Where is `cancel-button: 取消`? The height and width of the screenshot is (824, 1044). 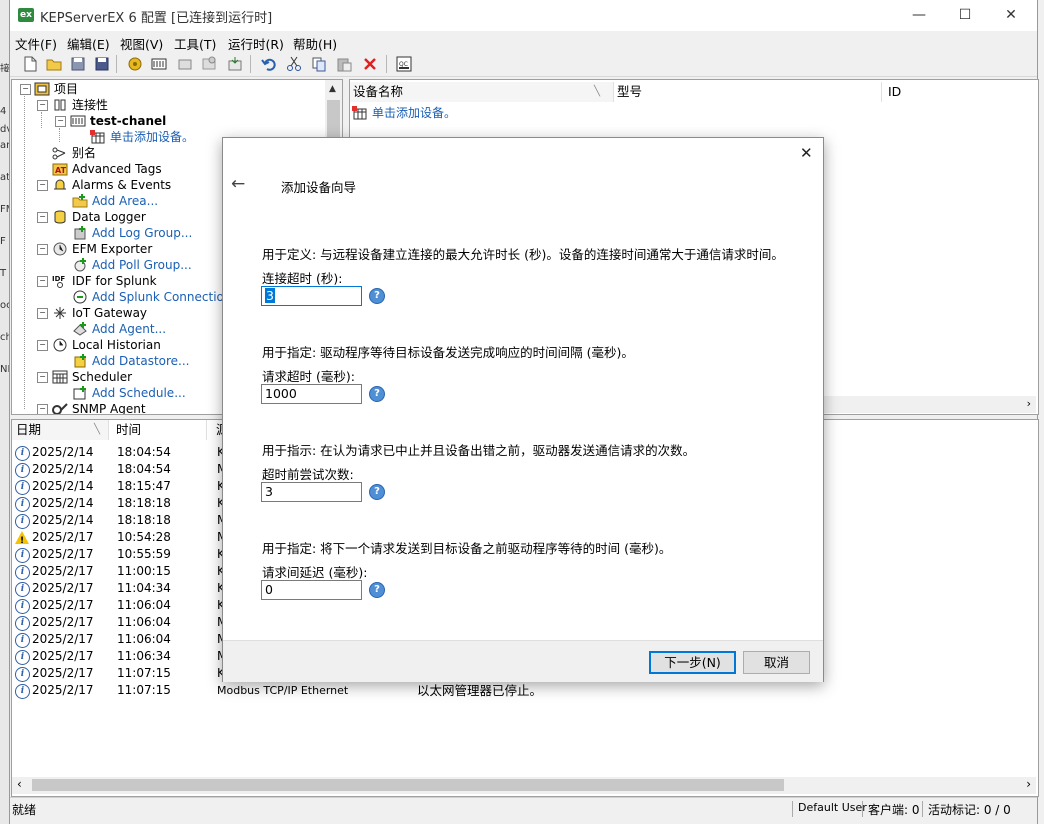 cancel-button: 取消 is located at coordinates (776, 662).